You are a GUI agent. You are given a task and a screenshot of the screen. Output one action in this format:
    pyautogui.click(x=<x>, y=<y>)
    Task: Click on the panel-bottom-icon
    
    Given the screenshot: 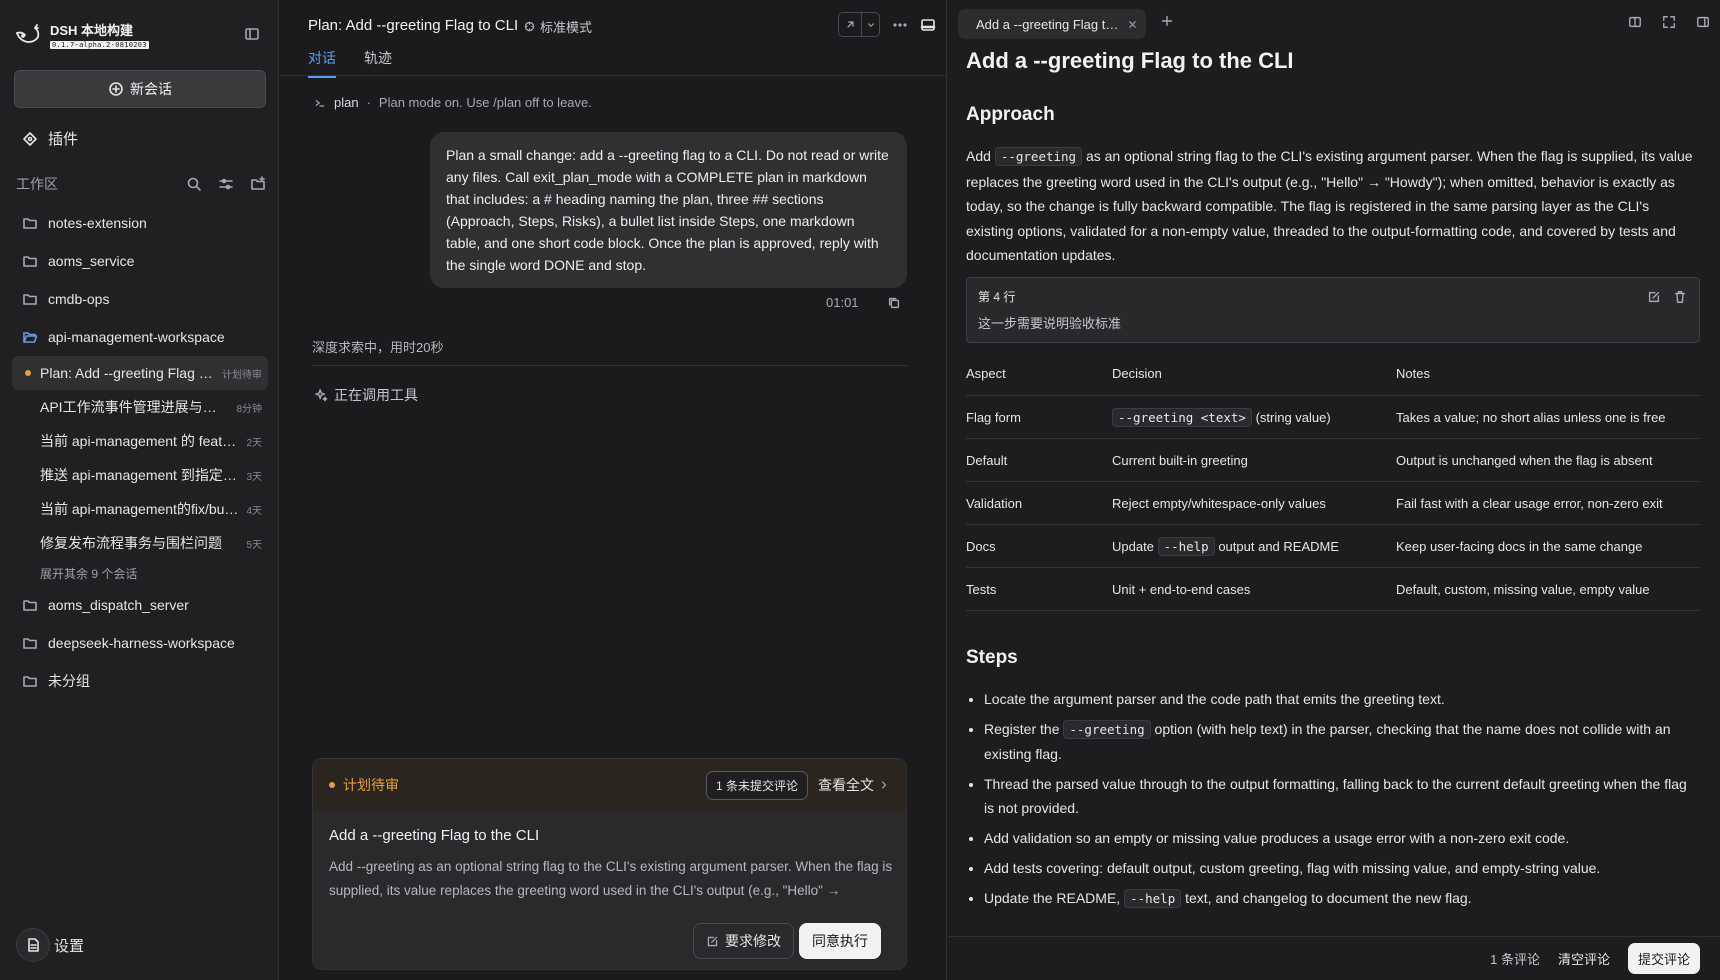 What is the action you would take?
    pyautogui.click(x=928, y=25)
    